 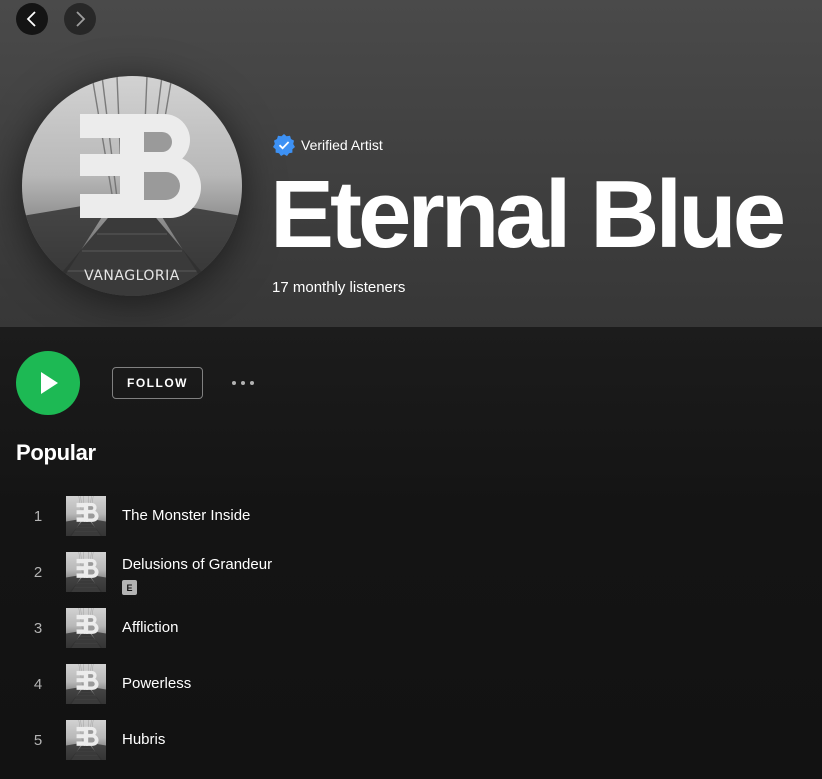 What do you see at coordinates (411, 740) in the screenshot?
I see `track-row: 5 Hubris` at bounding box center [411, 740].